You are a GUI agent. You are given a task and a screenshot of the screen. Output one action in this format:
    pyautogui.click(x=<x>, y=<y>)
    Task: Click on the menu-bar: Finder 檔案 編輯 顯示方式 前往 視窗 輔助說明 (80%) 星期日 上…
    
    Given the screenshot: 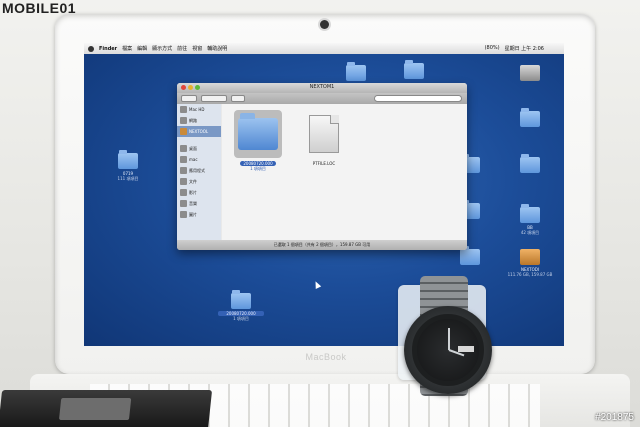 What is the action you would take?
    pyautogui.click(x=324, y=48)
    